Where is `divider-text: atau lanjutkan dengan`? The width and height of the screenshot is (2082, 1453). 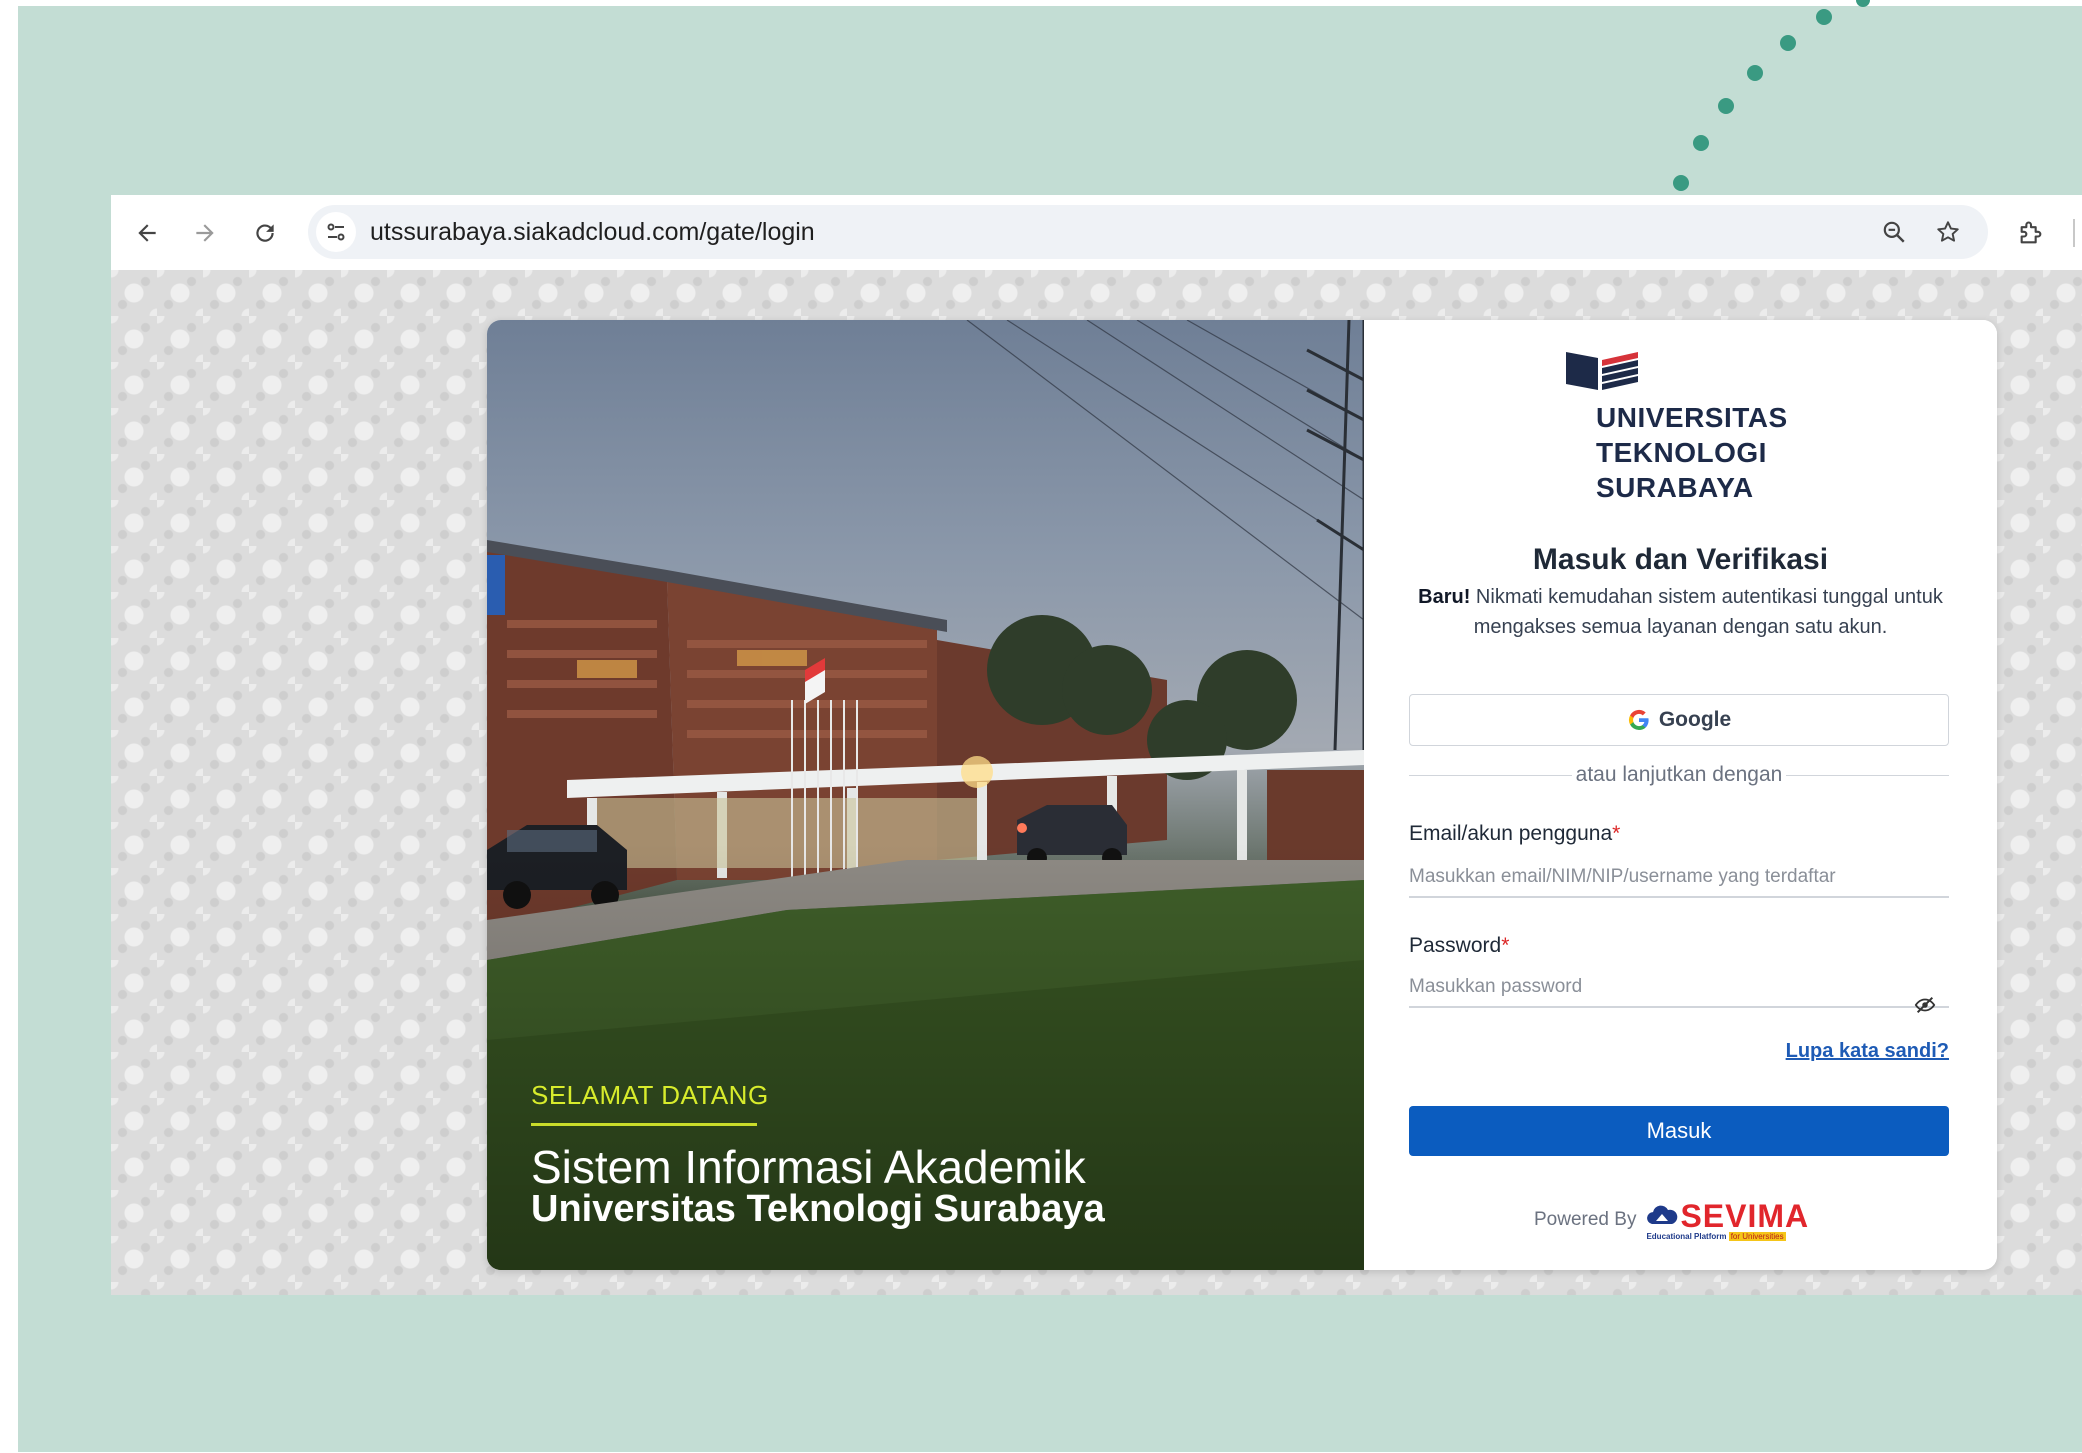 divider-text: atau lanjutkan dengan is located at coordinates (1679, 774).